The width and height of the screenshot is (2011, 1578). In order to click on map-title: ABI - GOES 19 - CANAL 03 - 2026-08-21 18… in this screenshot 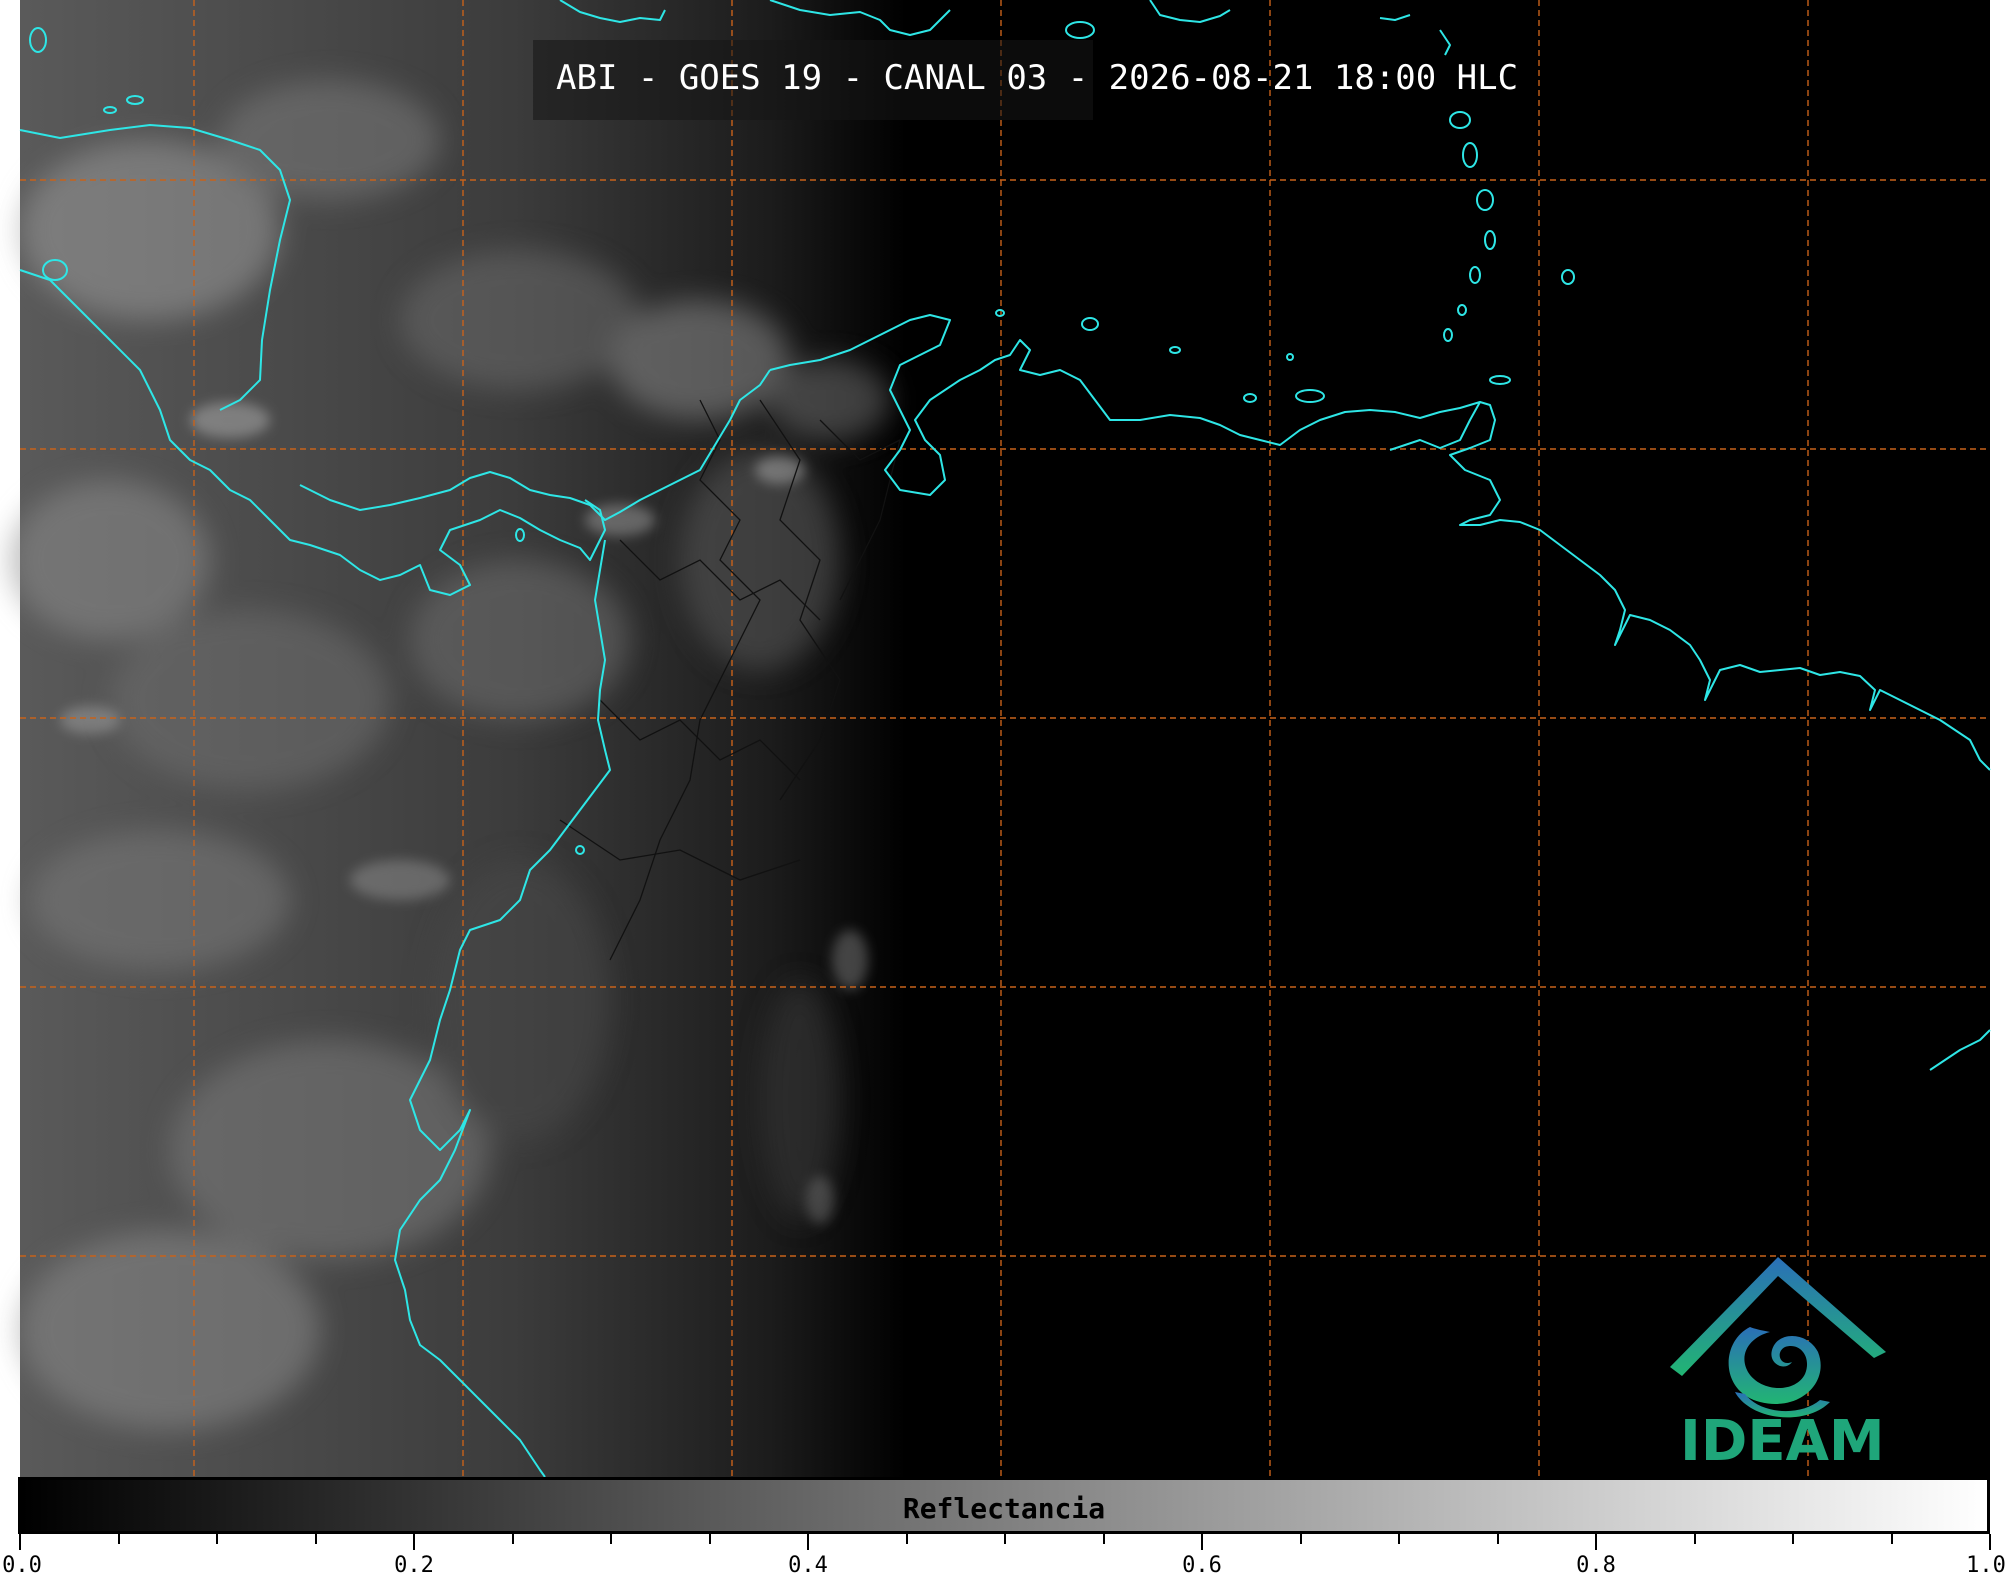, I will do `click(1037, 78)`.